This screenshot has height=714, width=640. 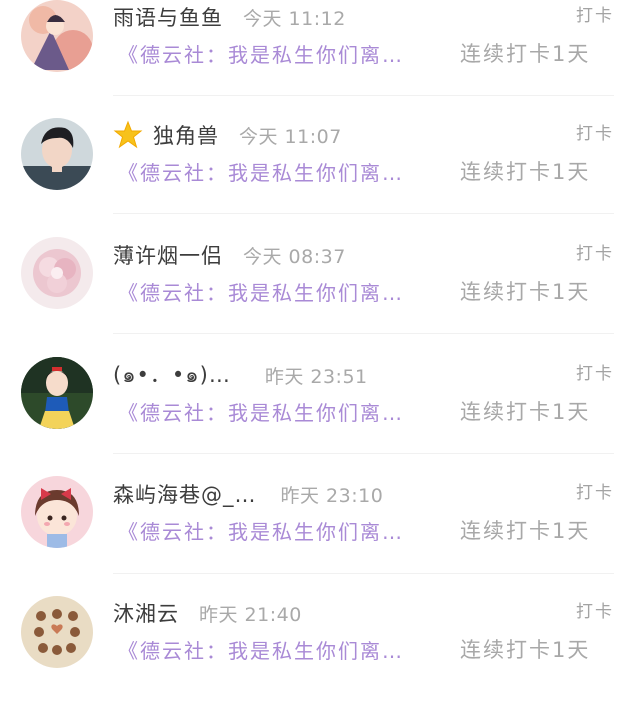 I want to click on checkin-time: 今天 11:07, so click(x=290, y=136).